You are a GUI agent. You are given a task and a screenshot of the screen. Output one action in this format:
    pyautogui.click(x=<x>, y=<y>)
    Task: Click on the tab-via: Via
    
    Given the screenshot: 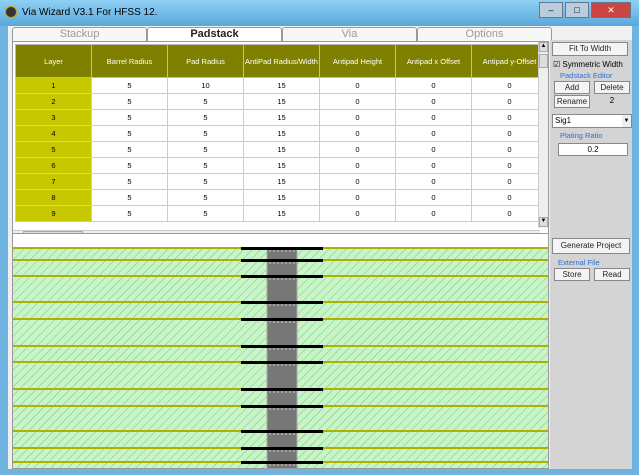 What is the action you would take?
    pyautogui.click(x=349, y=34)
    